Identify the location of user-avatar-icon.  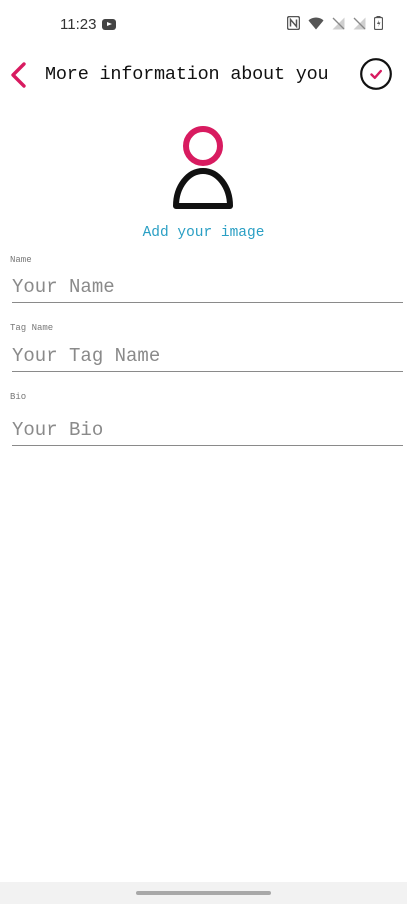
(203, 167).